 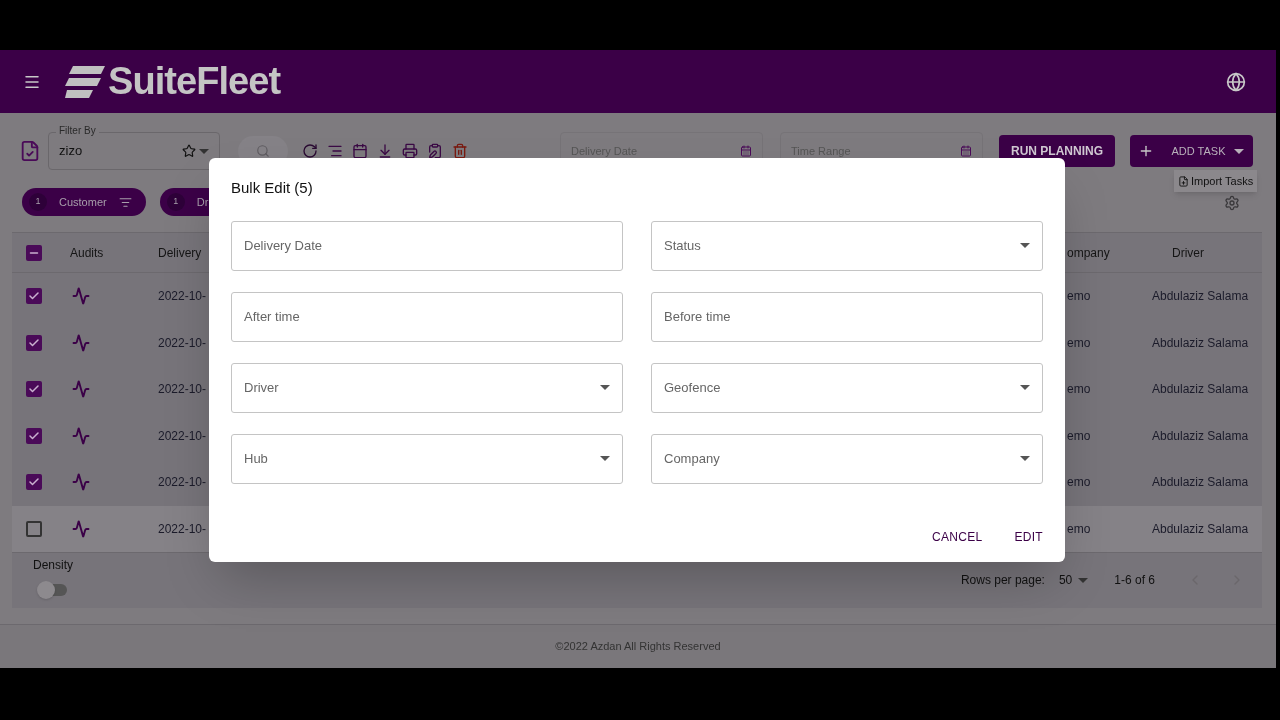 What do you see at coordinates (53, 590) in the screenshot?
I see `density-toggle` at bounding box center [53, 590].